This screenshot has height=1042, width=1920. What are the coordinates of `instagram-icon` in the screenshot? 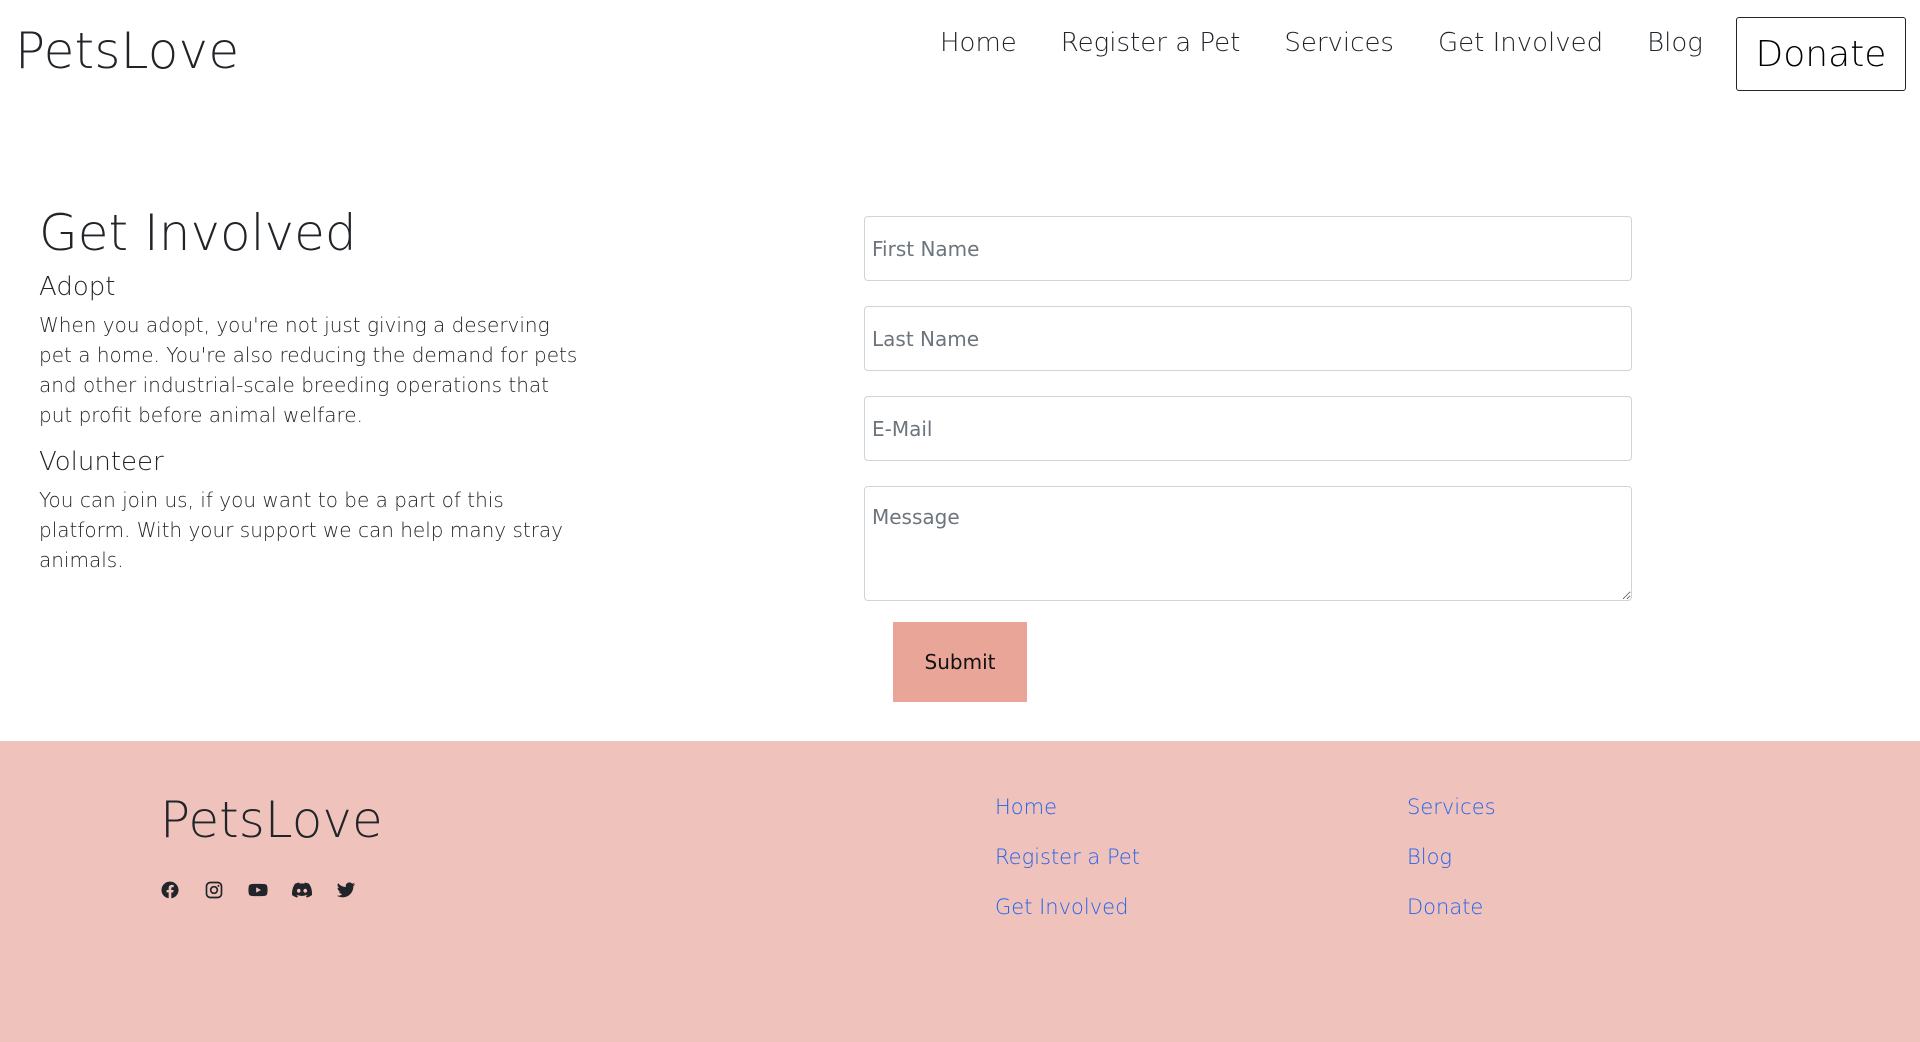 It's located at (214, 890).